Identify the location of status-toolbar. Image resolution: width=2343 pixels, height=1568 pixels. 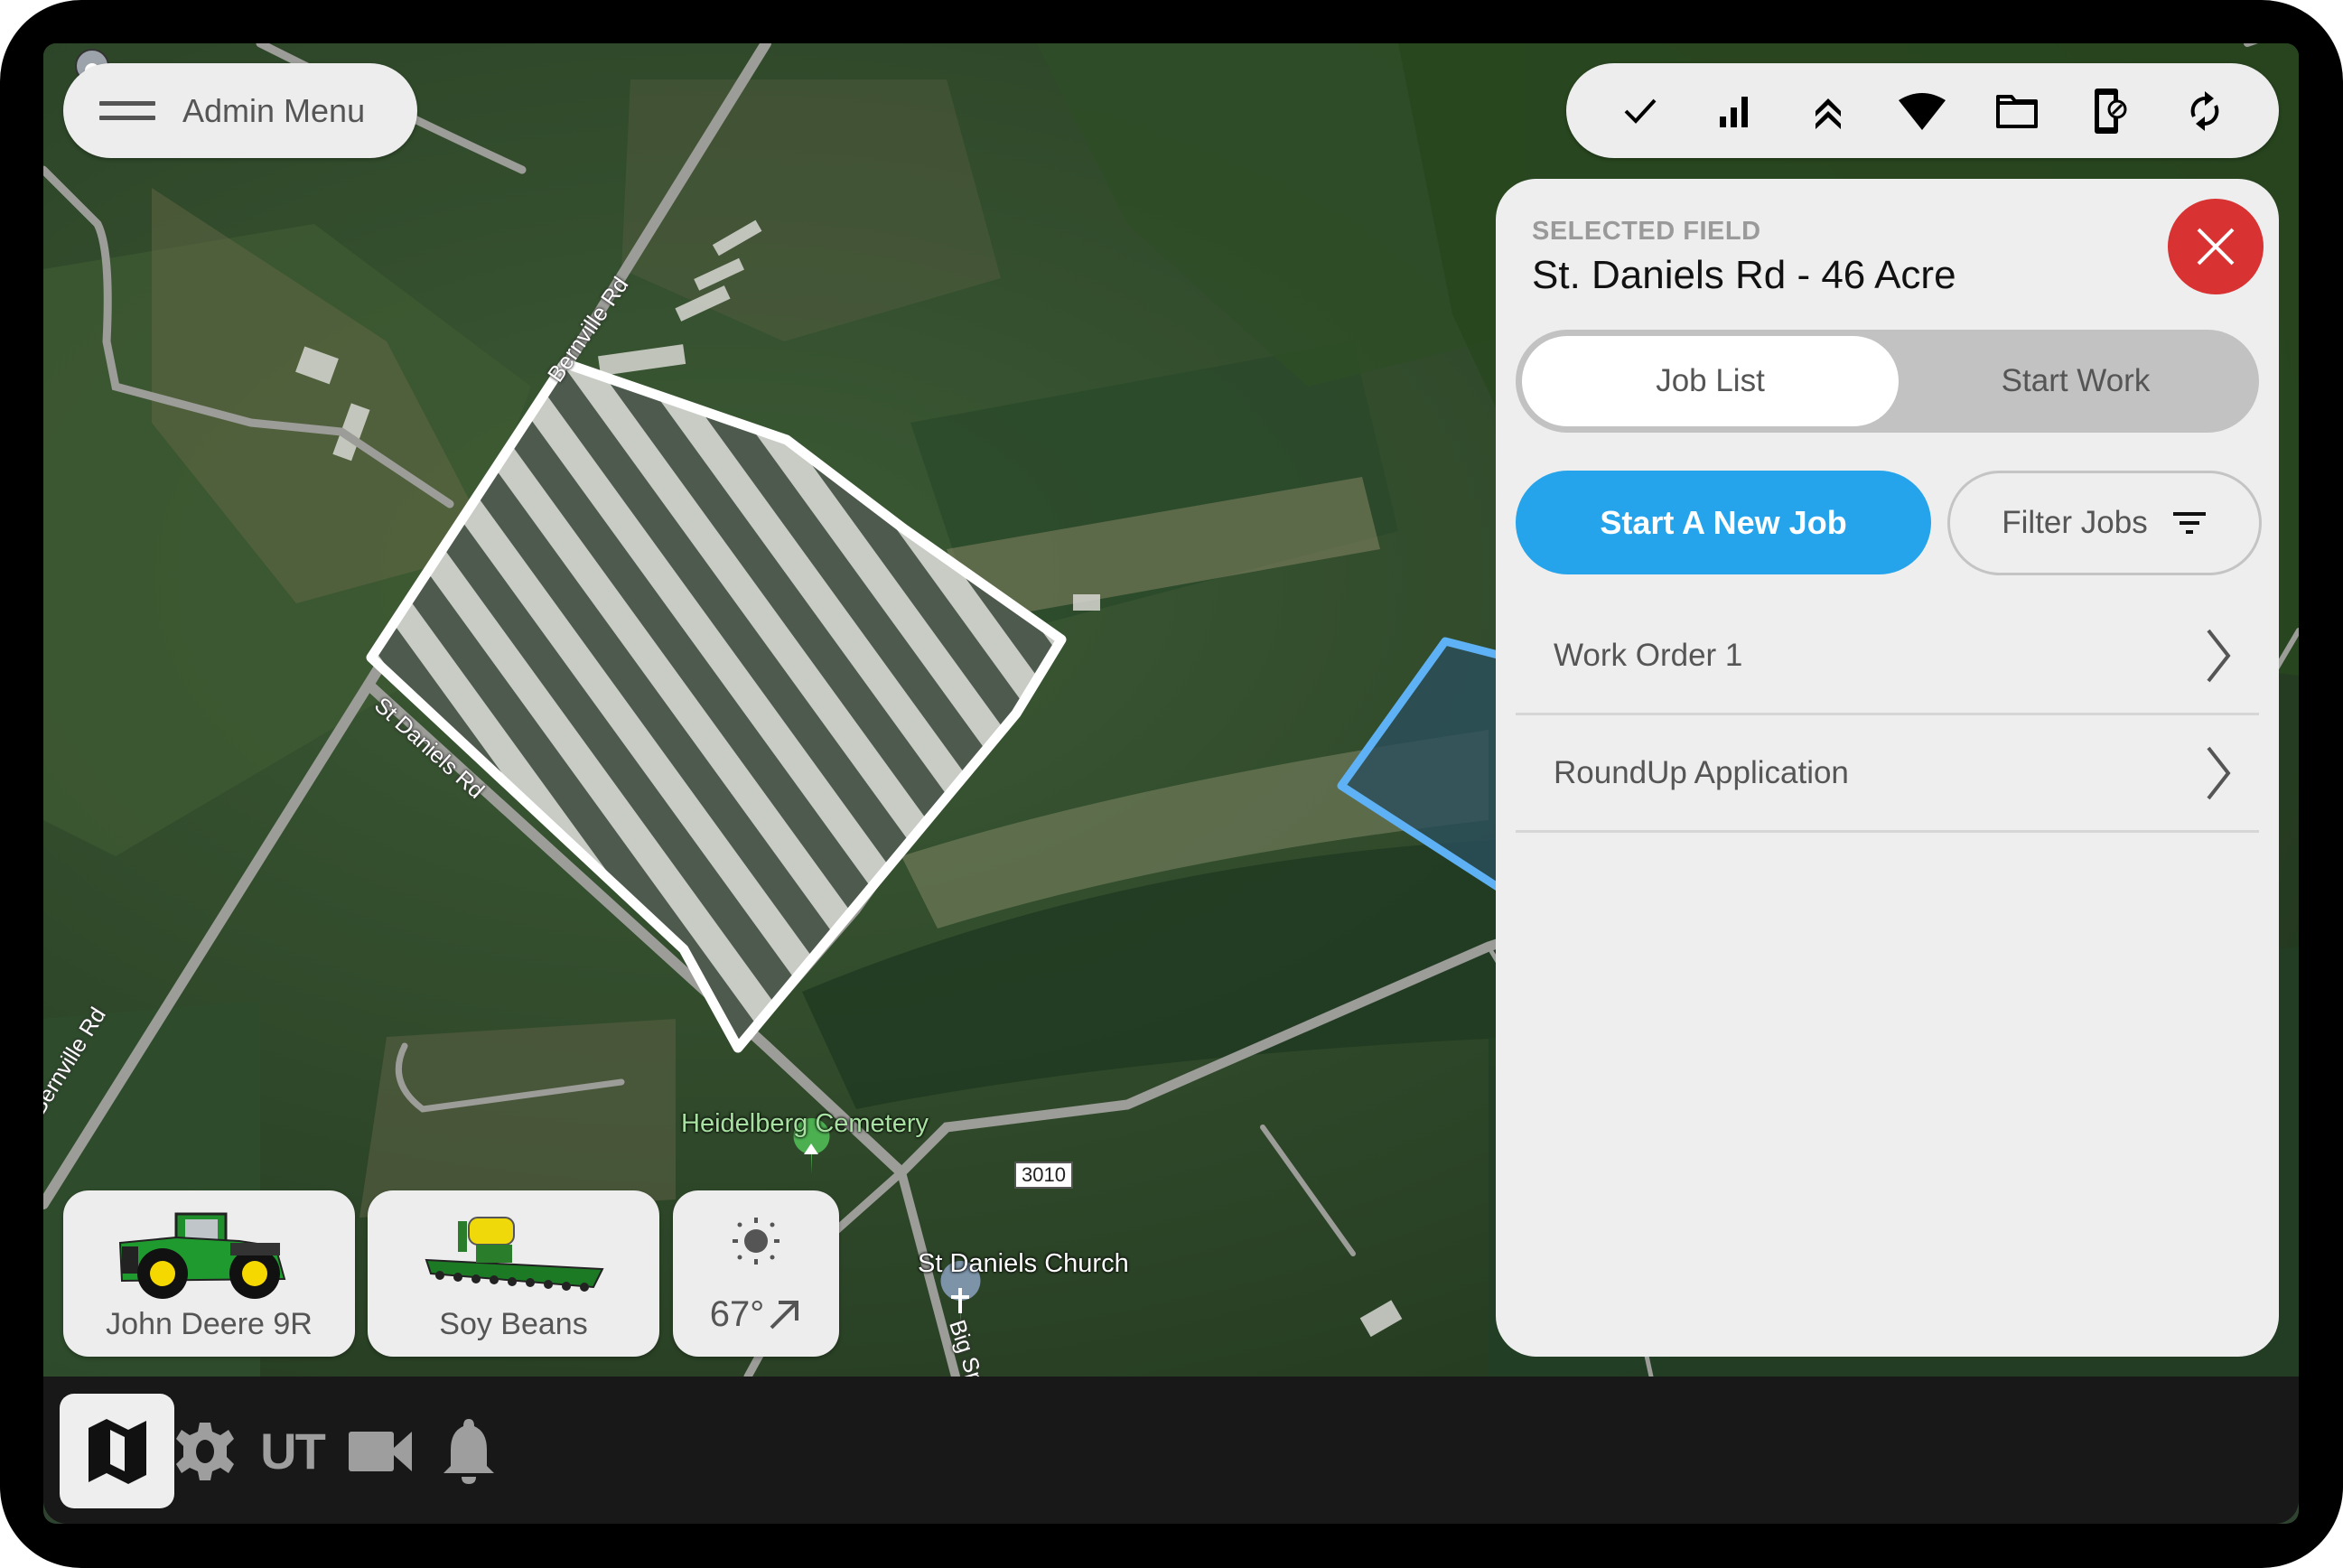
(1922, 110).